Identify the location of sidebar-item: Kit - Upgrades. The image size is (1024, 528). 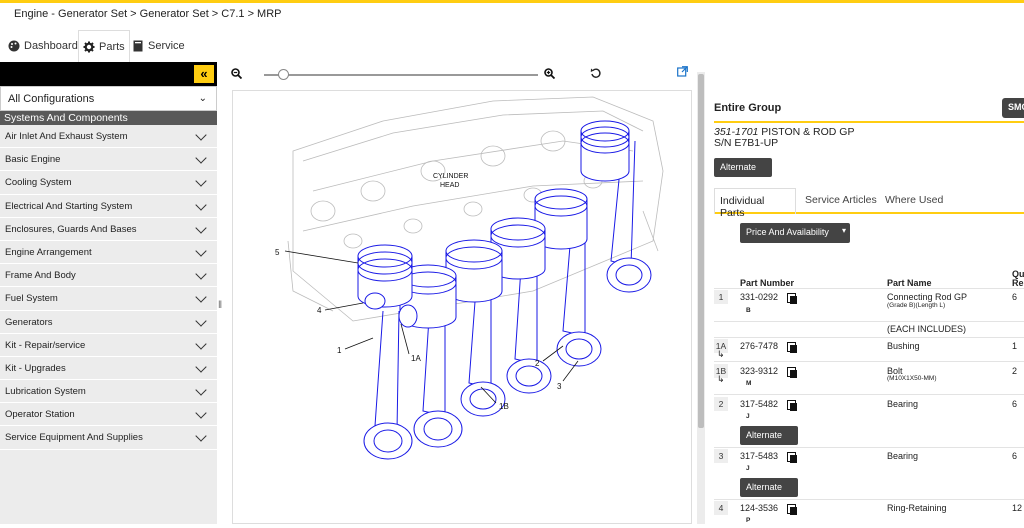
(108, 369).